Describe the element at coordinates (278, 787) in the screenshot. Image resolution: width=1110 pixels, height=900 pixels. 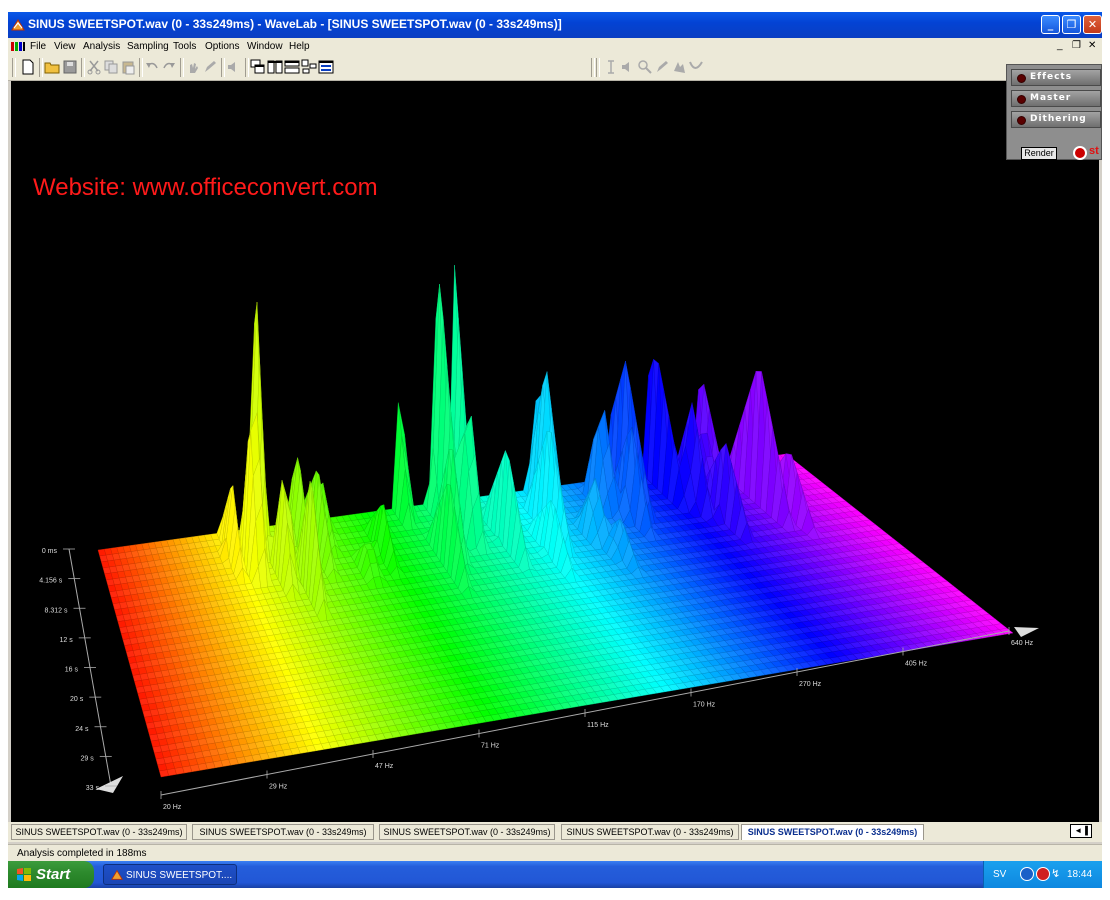
I see `frequency-tick-label: 29 Hz` at that location.